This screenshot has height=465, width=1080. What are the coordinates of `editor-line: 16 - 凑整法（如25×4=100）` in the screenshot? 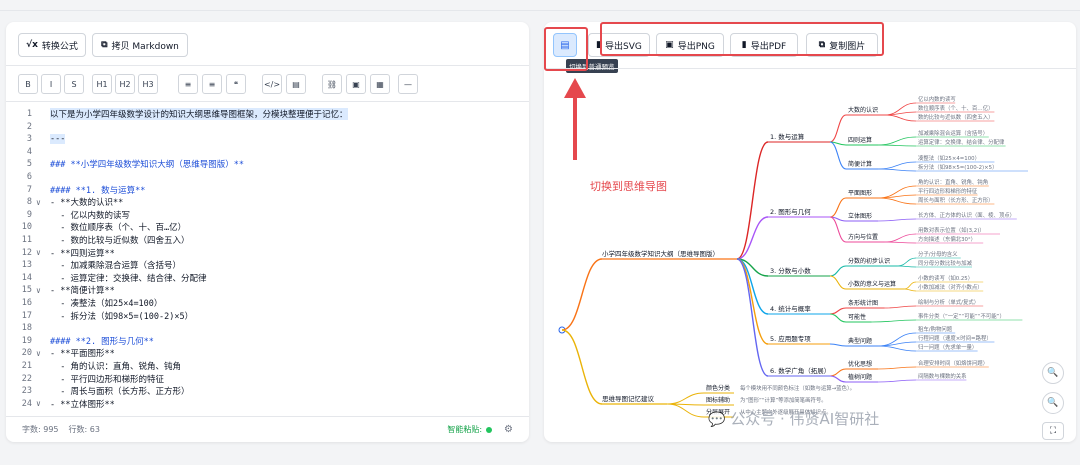 It's located at (267, 303).